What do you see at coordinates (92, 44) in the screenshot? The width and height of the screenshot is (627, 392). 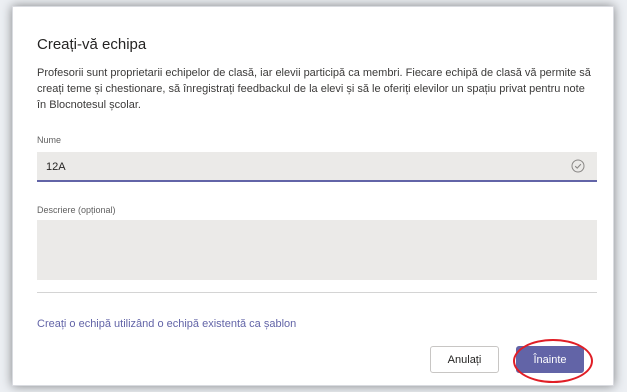 I see `dialog-title: Creați-vă echipa` at bounding box center [92, 44].